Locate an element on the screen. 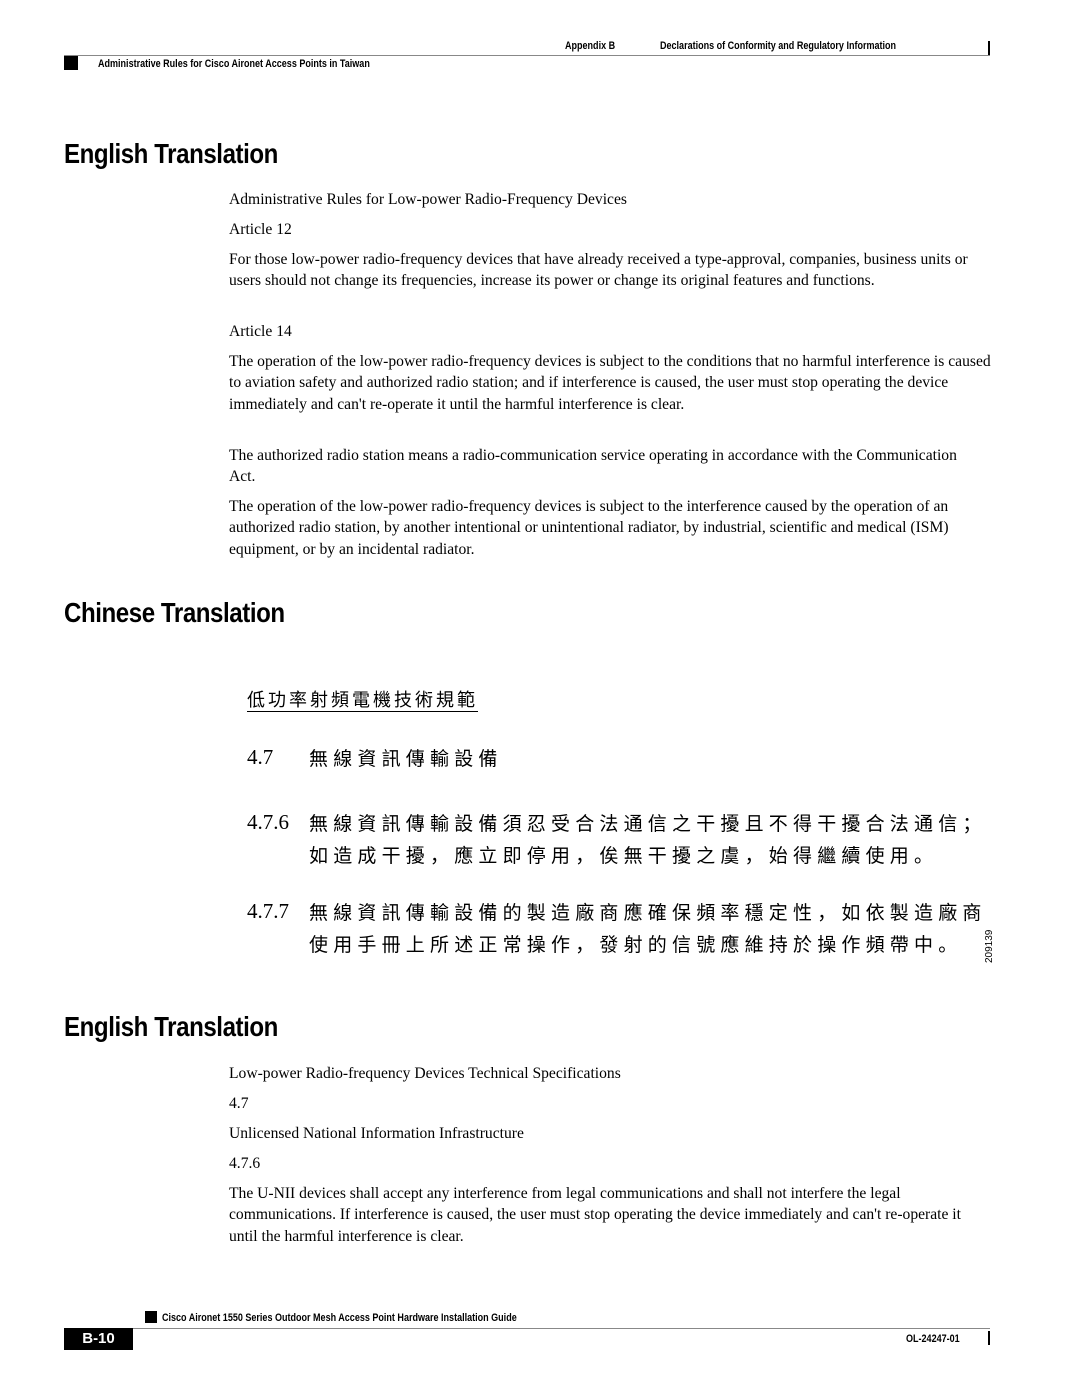 The image size is (1080, 1397). clause-text: 如造成干擾，應立即停用，俟無干擾之虞，始得繼續使用。 is located at coordinates (624, 856).